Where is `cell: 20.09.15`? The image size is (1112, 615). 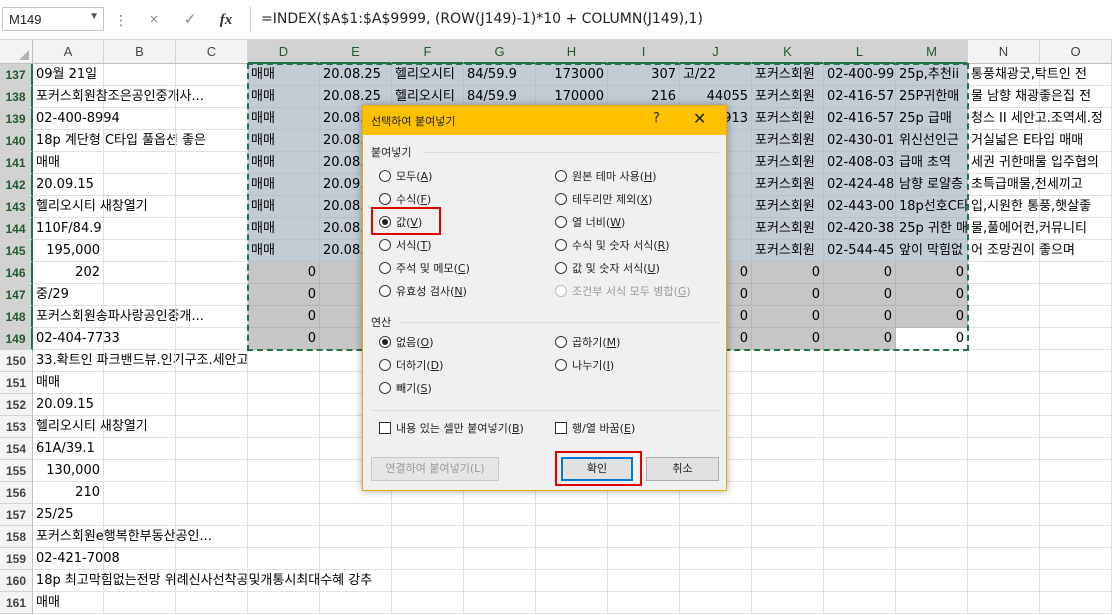 cell: 20.09.15 is located at coordinates (68, 405).